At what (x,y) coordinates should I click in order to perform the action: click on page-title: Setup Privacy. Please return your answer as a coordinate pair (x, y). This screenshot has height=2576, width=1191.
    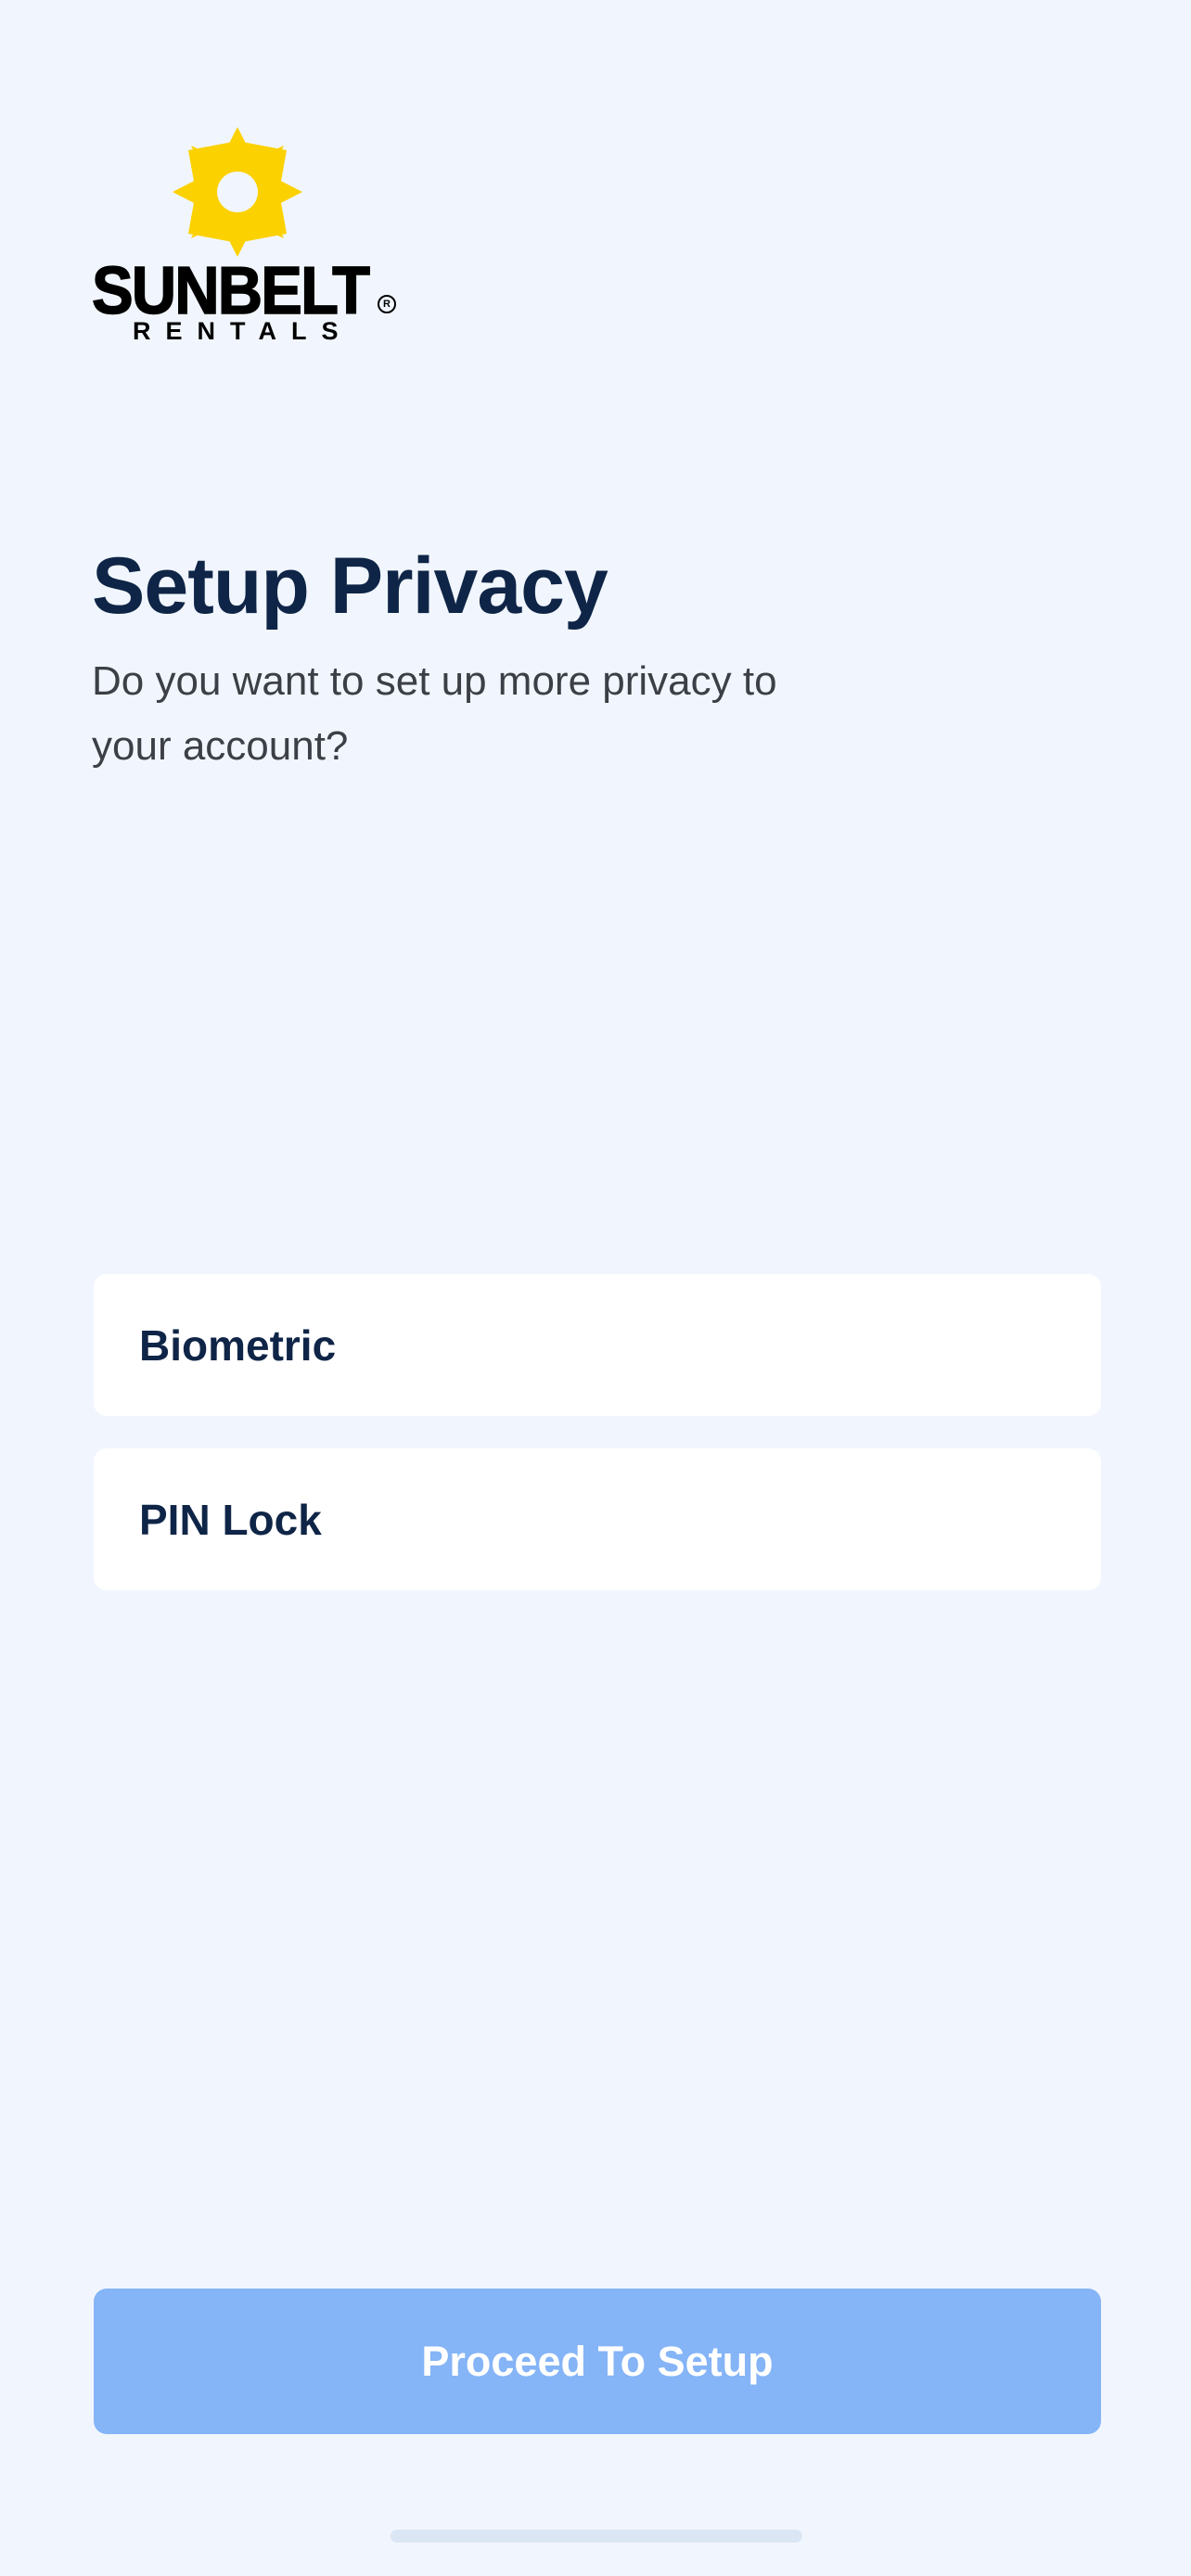
    Looking at the image, I should click on (350, 586).